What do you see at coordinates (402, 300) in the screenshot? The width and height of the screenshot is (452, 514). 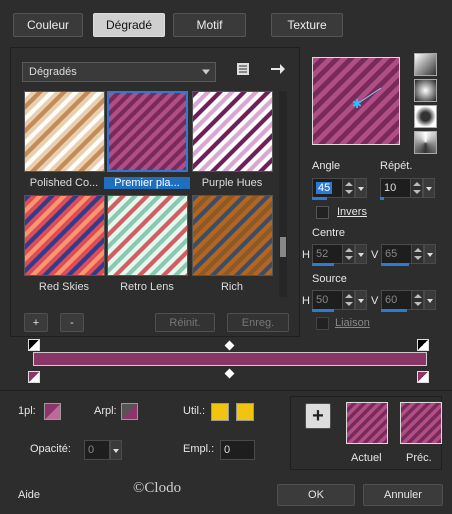 I see `source-v-field: 60` at bounding box center [402, 300].